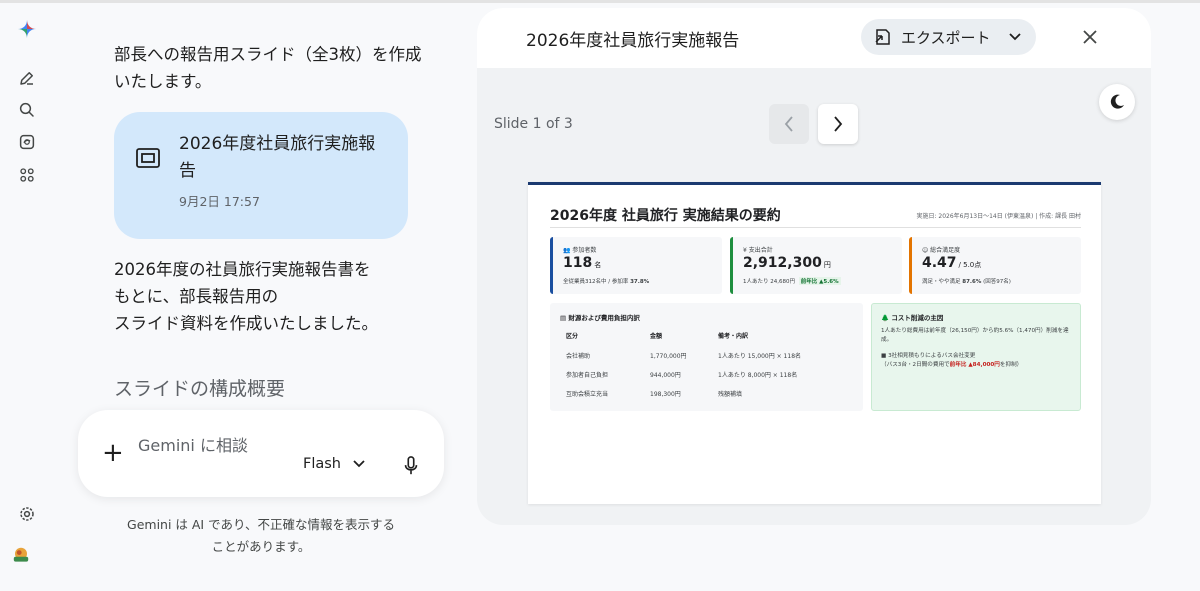 The image size is (1200, 591). I want to click on divider, so click(815, 227).